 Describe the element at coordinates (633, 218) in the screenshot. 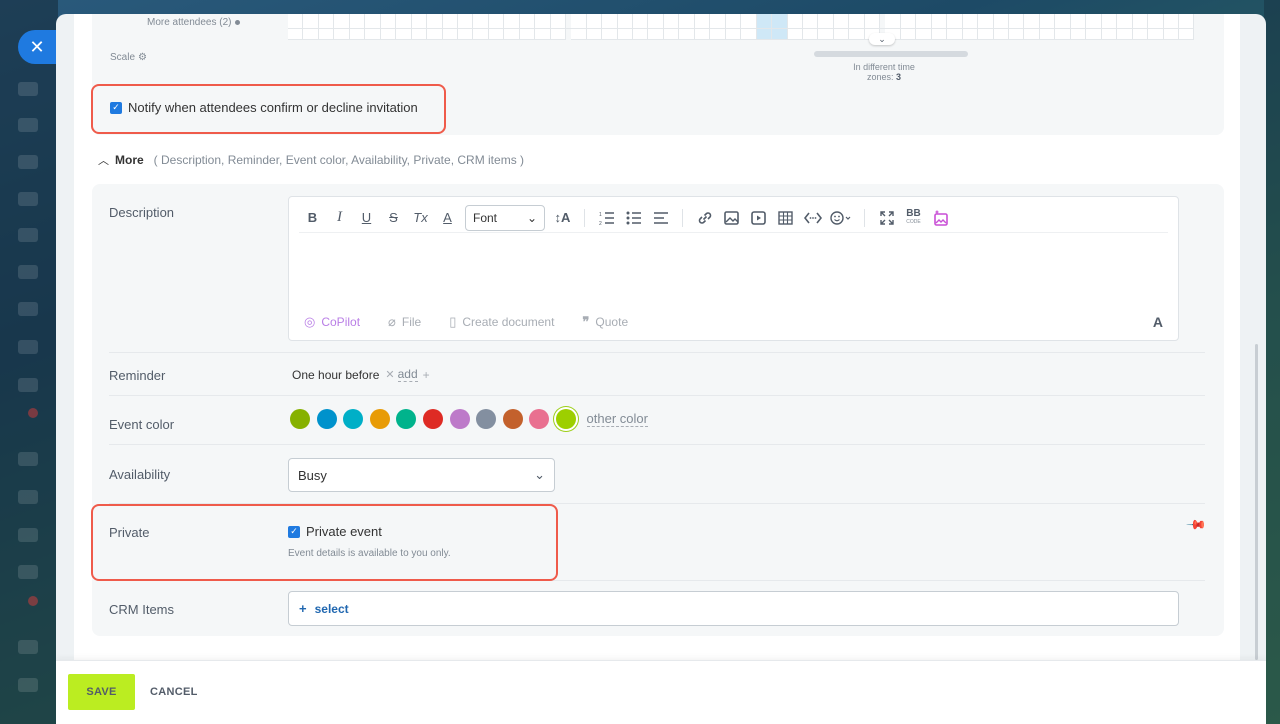

I see `bullet-list-icon` at that location.